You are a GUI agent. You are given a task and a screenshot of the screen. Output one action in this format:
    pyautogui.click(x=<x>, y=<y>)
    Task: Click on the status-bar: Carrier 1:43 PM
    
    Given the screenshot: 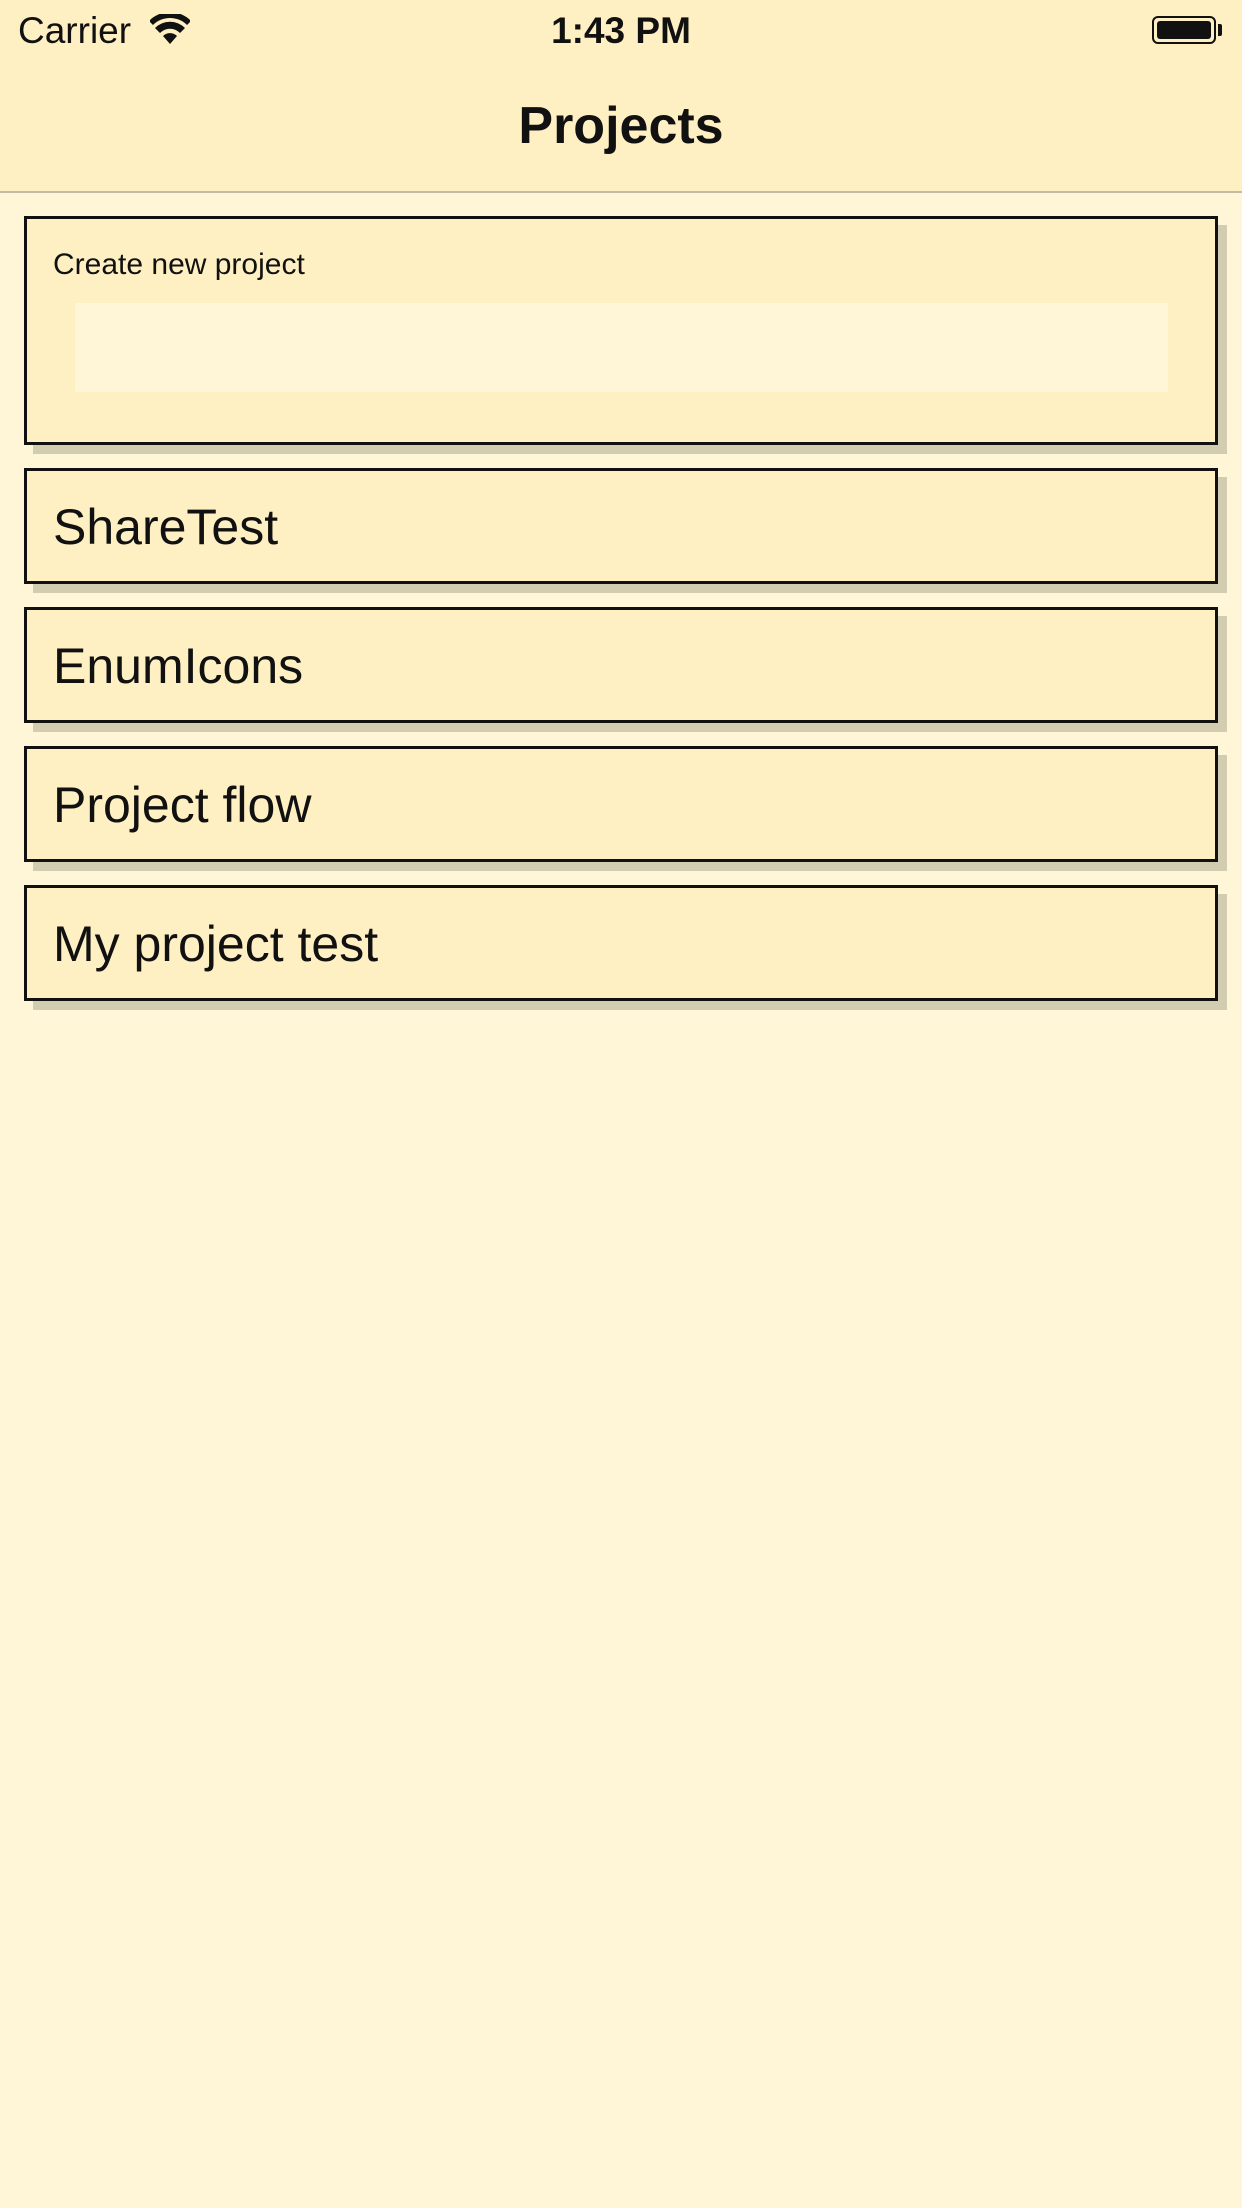 What is the action you would take?
    pyautogui.click(x=621, y=31)
    